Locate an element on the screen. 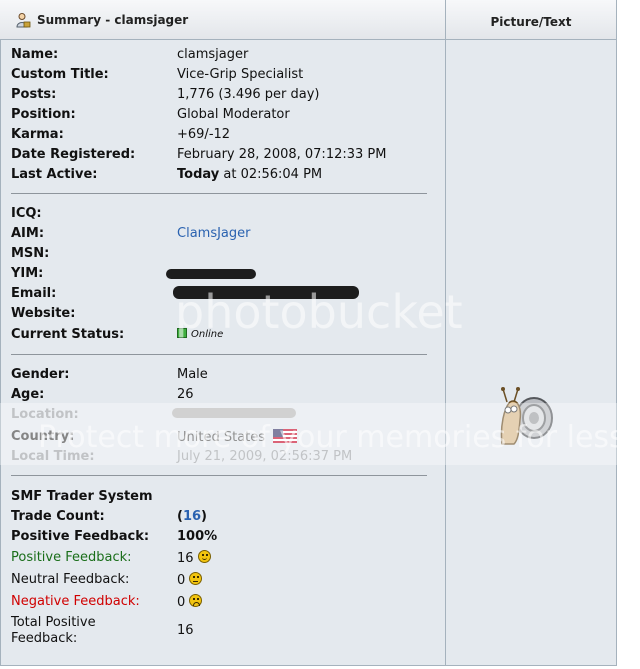 The image size is (640, 669). redaction-email is located at coordinates (266, 292).